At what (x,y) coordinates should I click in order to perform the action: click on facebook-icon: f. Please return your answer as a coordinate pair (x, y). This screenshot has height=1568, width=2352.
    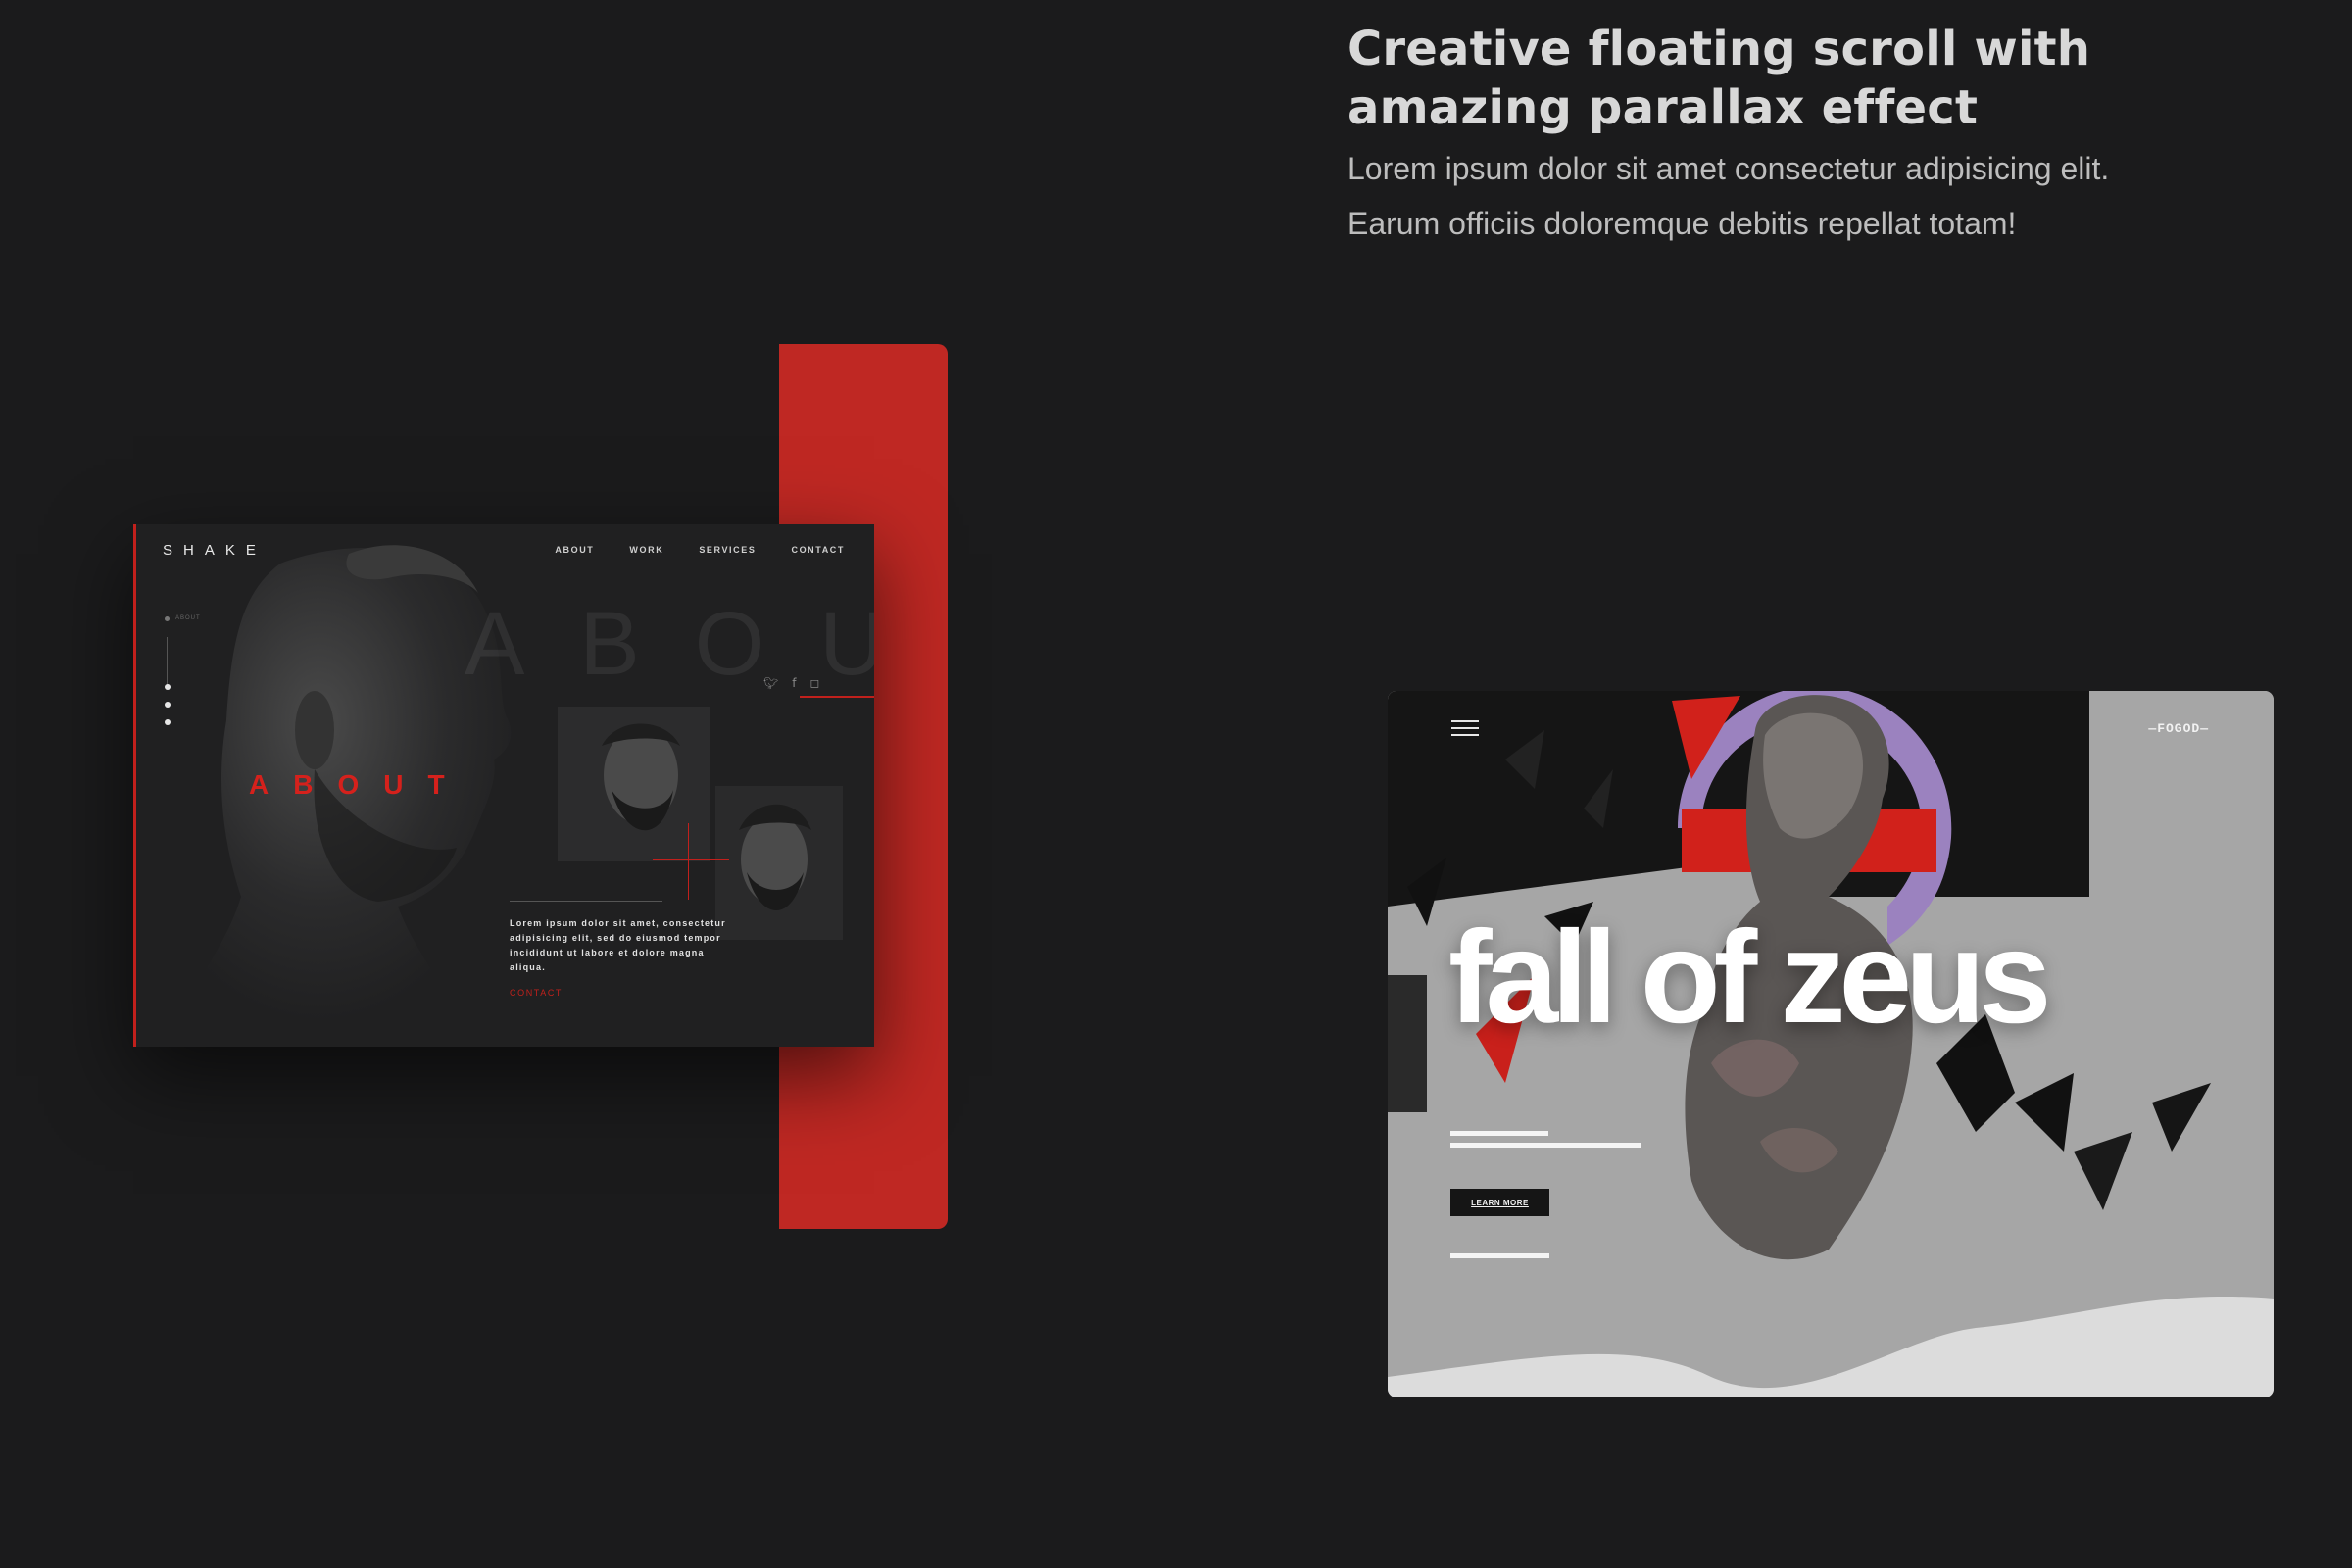
    Looking at the image, I should click on (794, 683).